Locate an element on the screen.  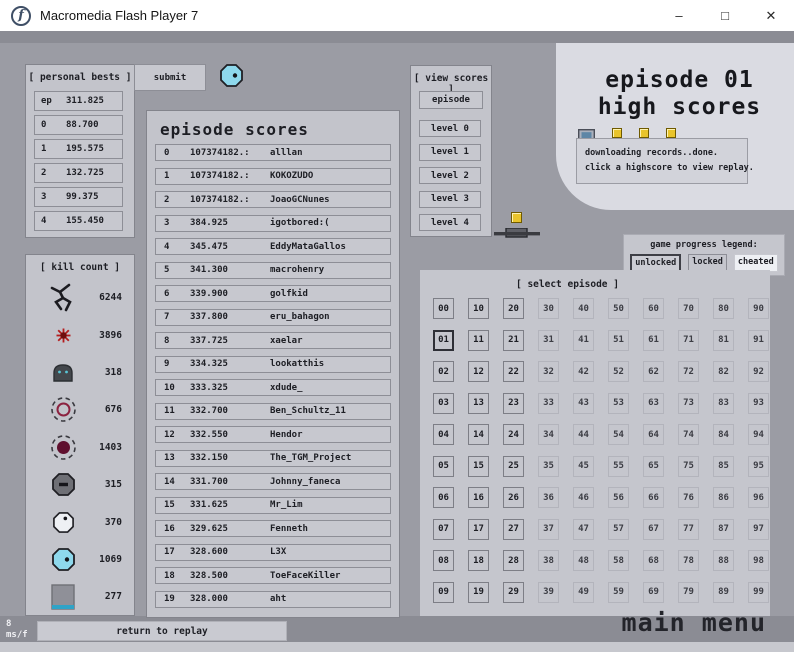
episode-cell: 26 is located at coordinates (513, 497).